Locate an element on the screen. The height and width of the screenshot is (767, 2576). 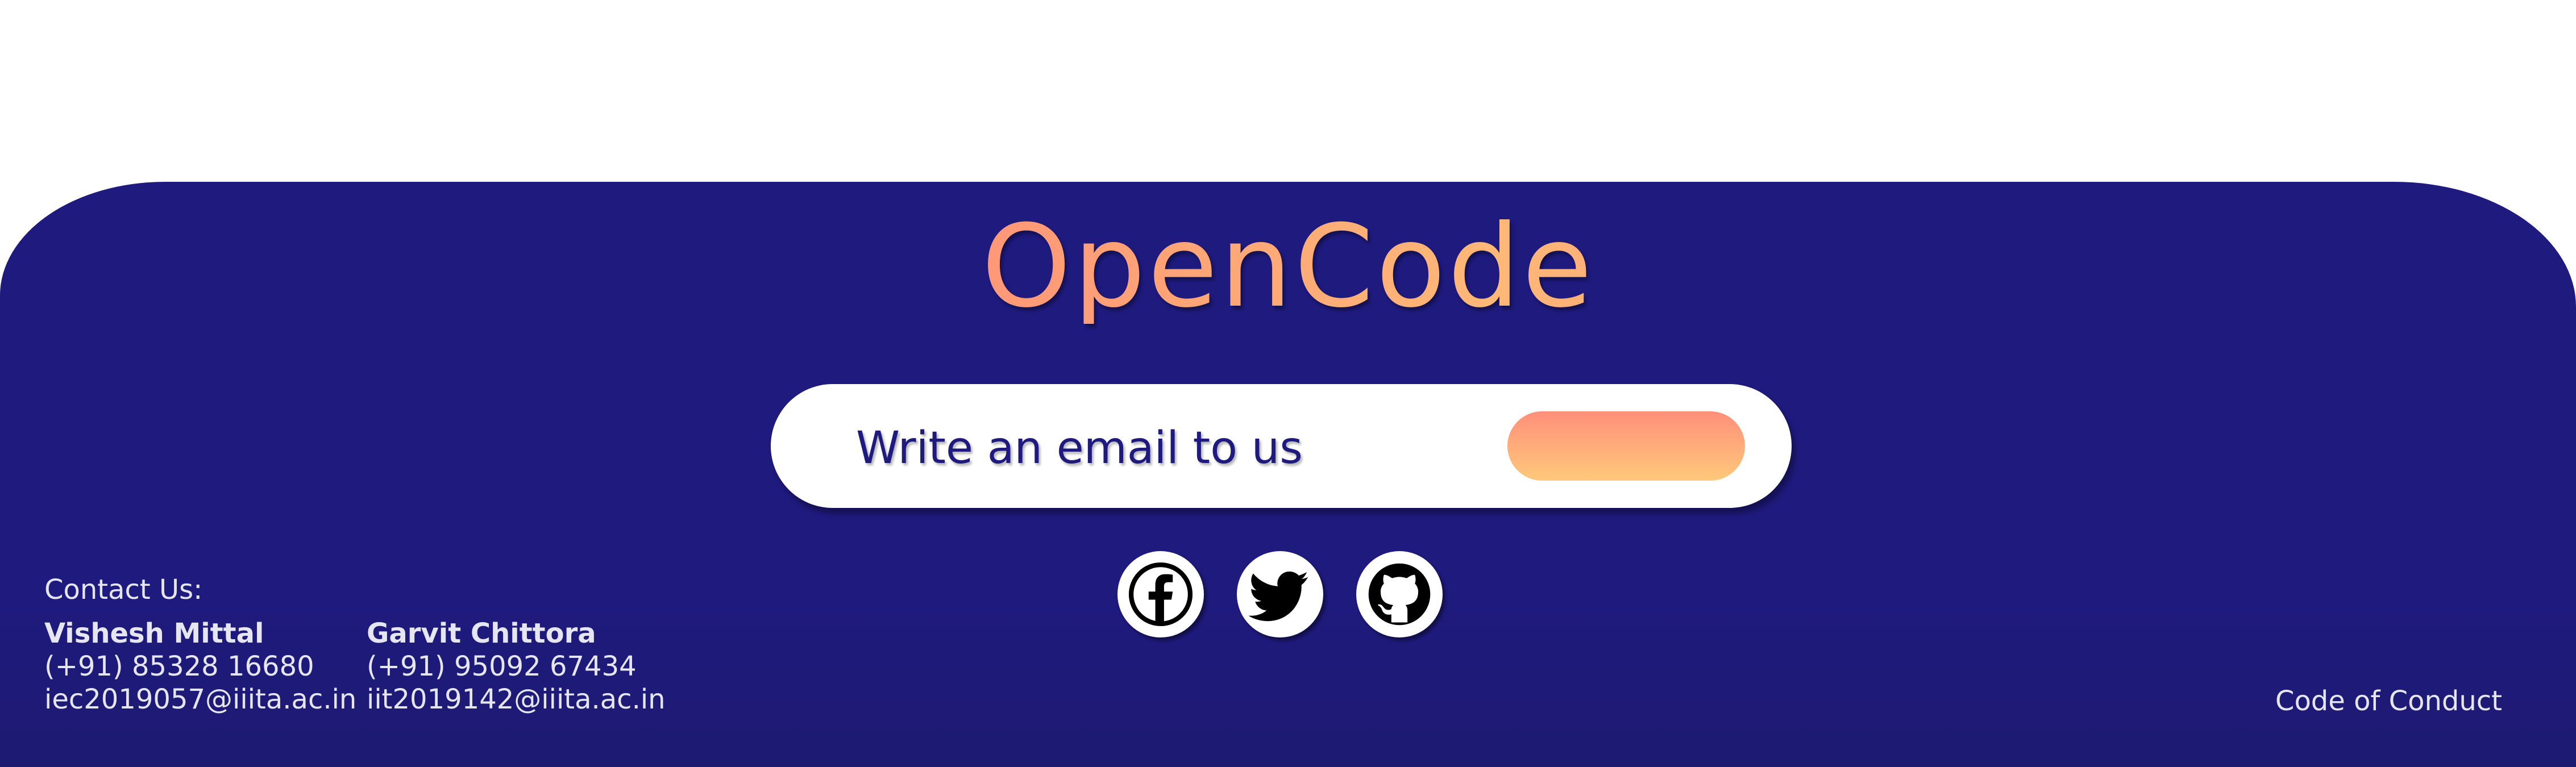
email-bar: Write an email to us is located at coordinates (1282, 446).